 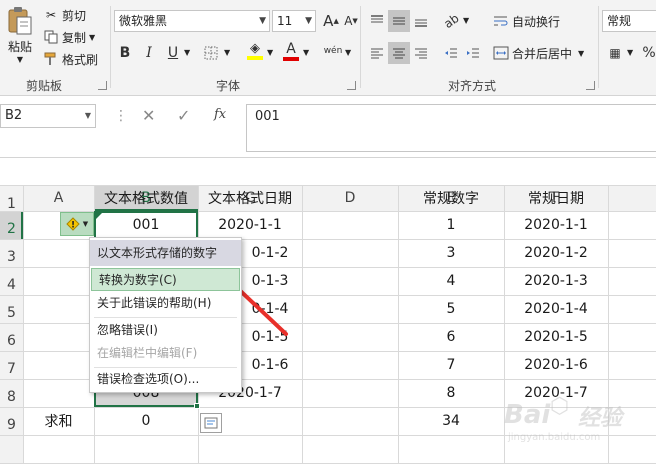 I want to click on align-right-button, so click(x=421, y=53).